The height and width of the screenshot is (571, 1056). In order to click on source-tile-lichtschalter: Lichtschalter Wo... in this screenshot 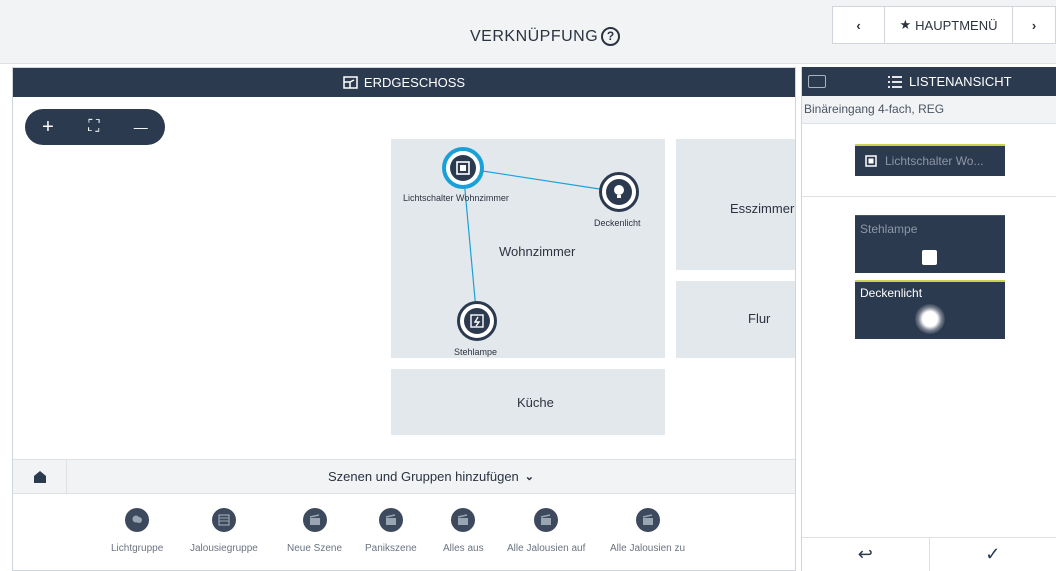, I will do `click(930, 160)`.